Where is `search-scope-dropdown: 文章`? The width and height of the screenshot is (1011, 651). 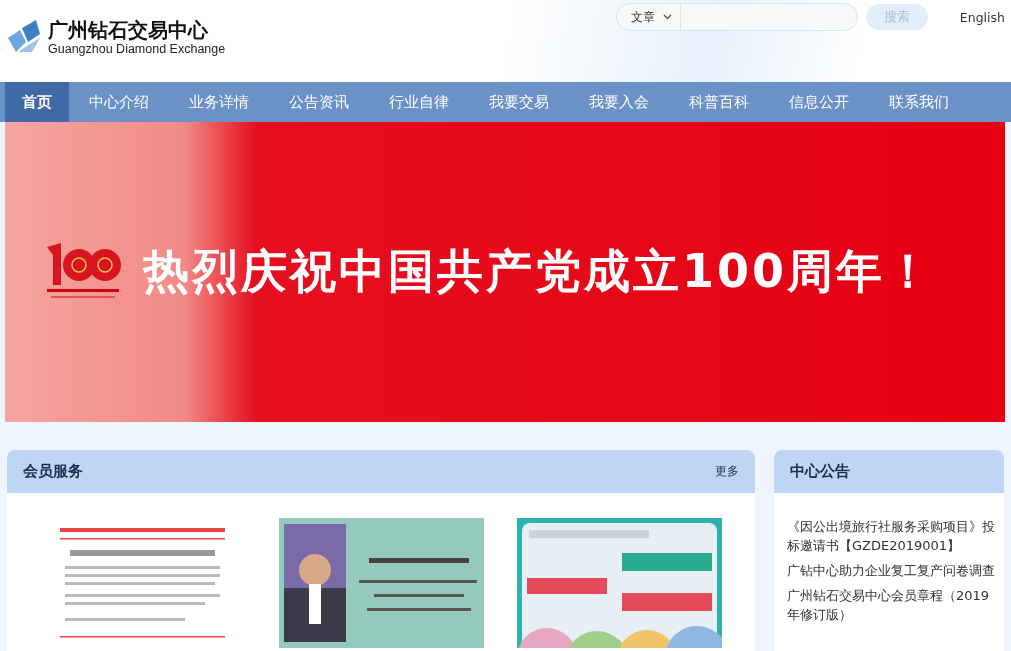
search-scope-dropdown: 文章 is located at coordinates (648, 17).